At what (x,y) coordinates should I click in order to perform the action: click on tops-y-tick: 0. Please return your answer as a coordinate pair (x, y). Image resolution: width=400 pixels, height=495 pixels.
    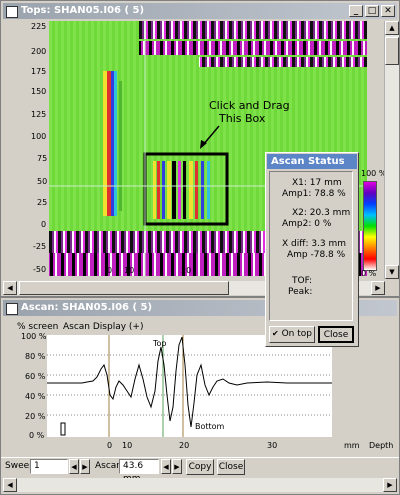
    Looking at the image, I should click on (44, 224).